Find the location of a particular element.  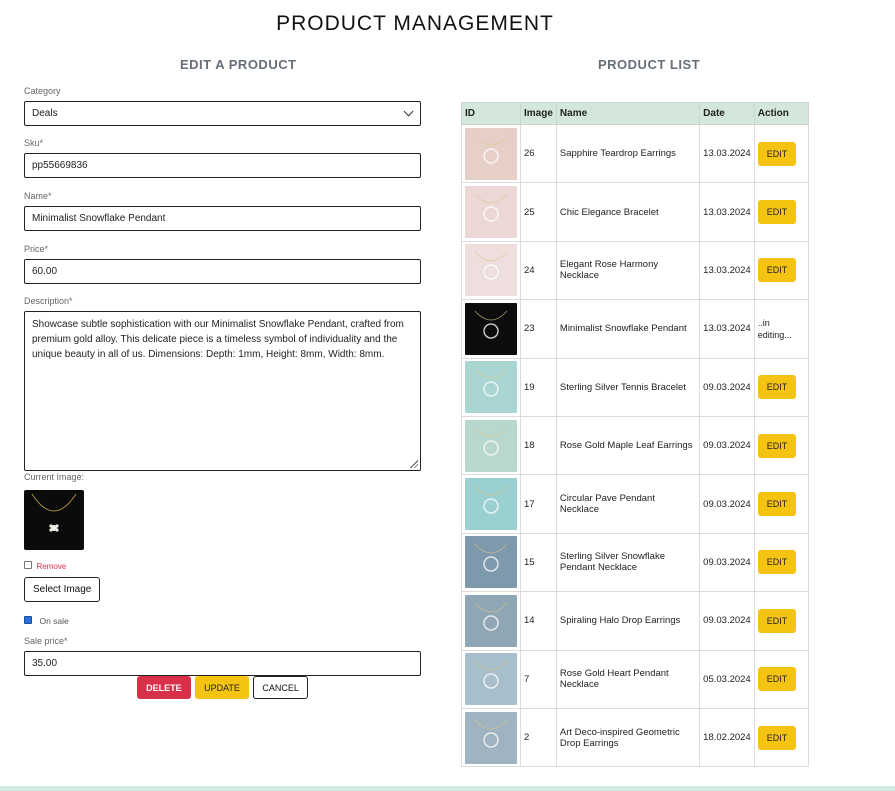

product-name: Rose Gold Heart Pendant Necklace is located at coordinates (628, 679).